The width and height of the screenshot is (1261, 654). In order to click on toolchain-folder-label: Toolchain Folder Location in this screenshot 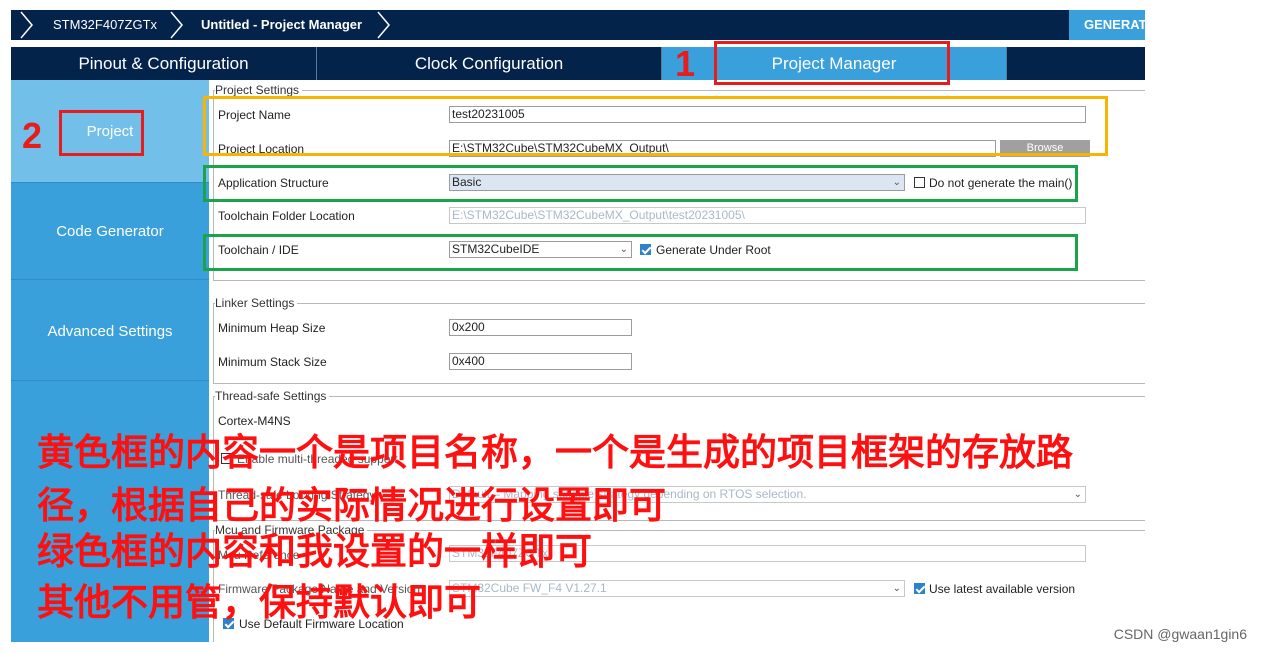, I will do `click(286, 216)`.